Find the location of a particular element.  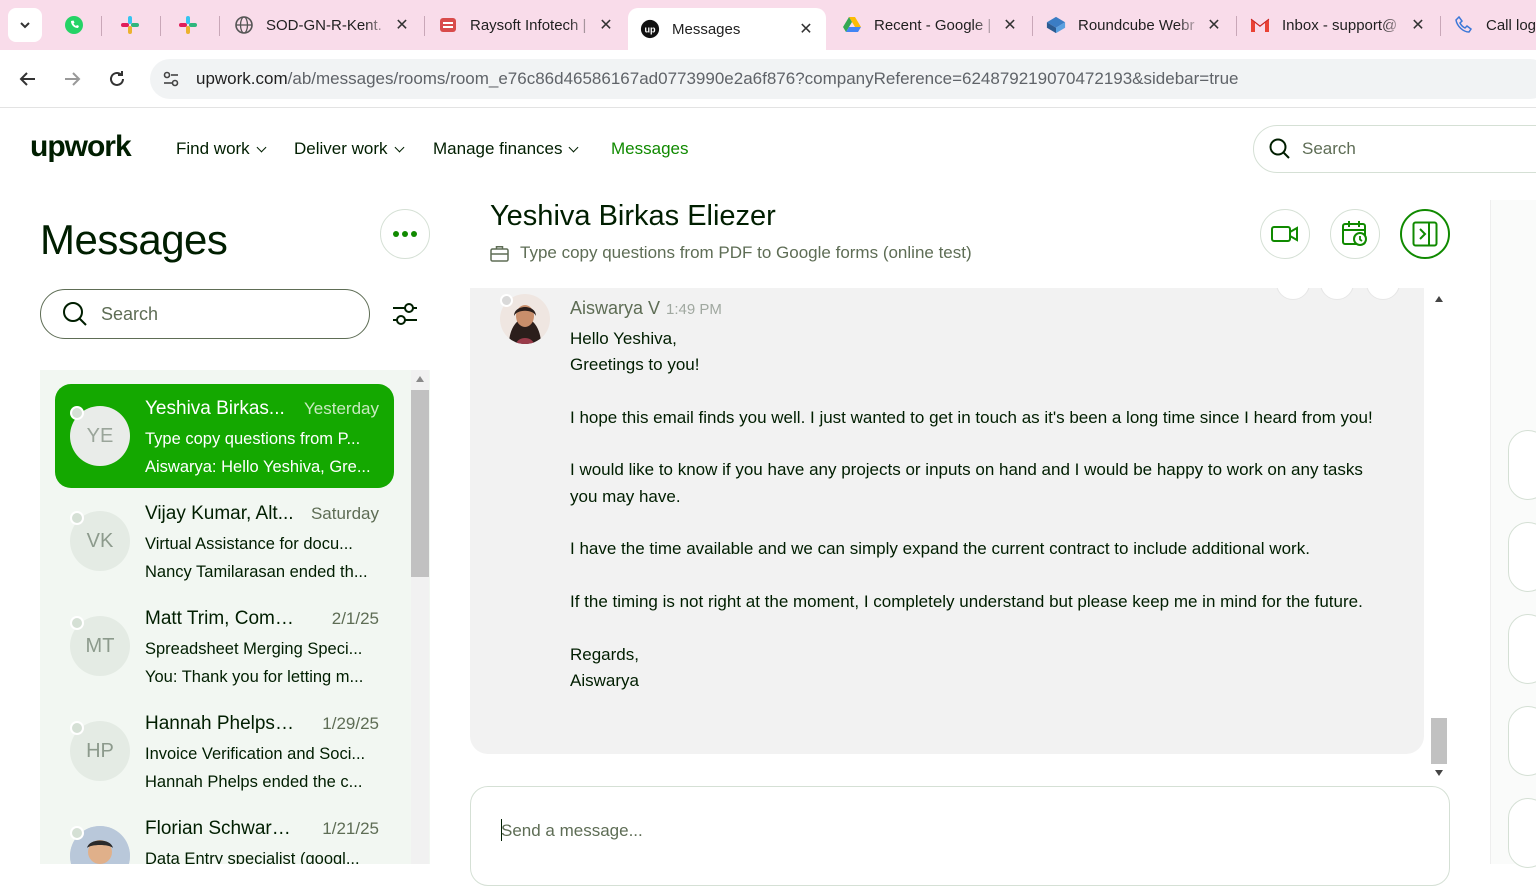

tab-sod-gn: SOD-GN-R-Kent. ✕ is located at coordinates (322, 25).